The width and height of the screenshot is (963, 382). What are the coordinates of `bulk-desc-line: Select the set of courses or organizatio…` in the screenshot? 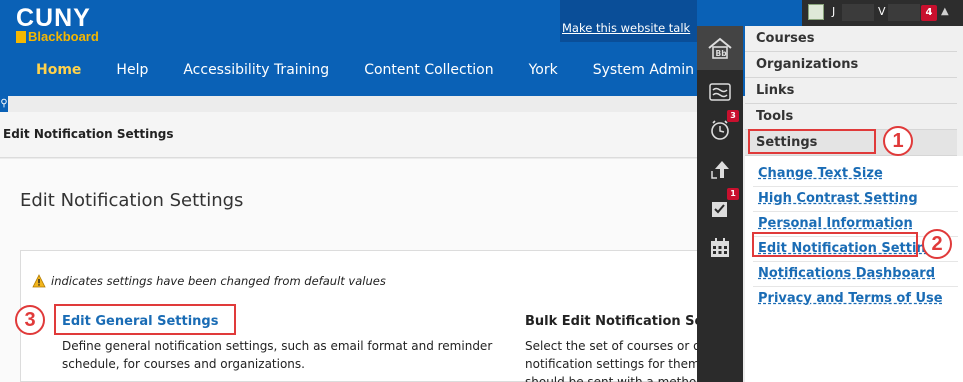 It's located at (611, 346).